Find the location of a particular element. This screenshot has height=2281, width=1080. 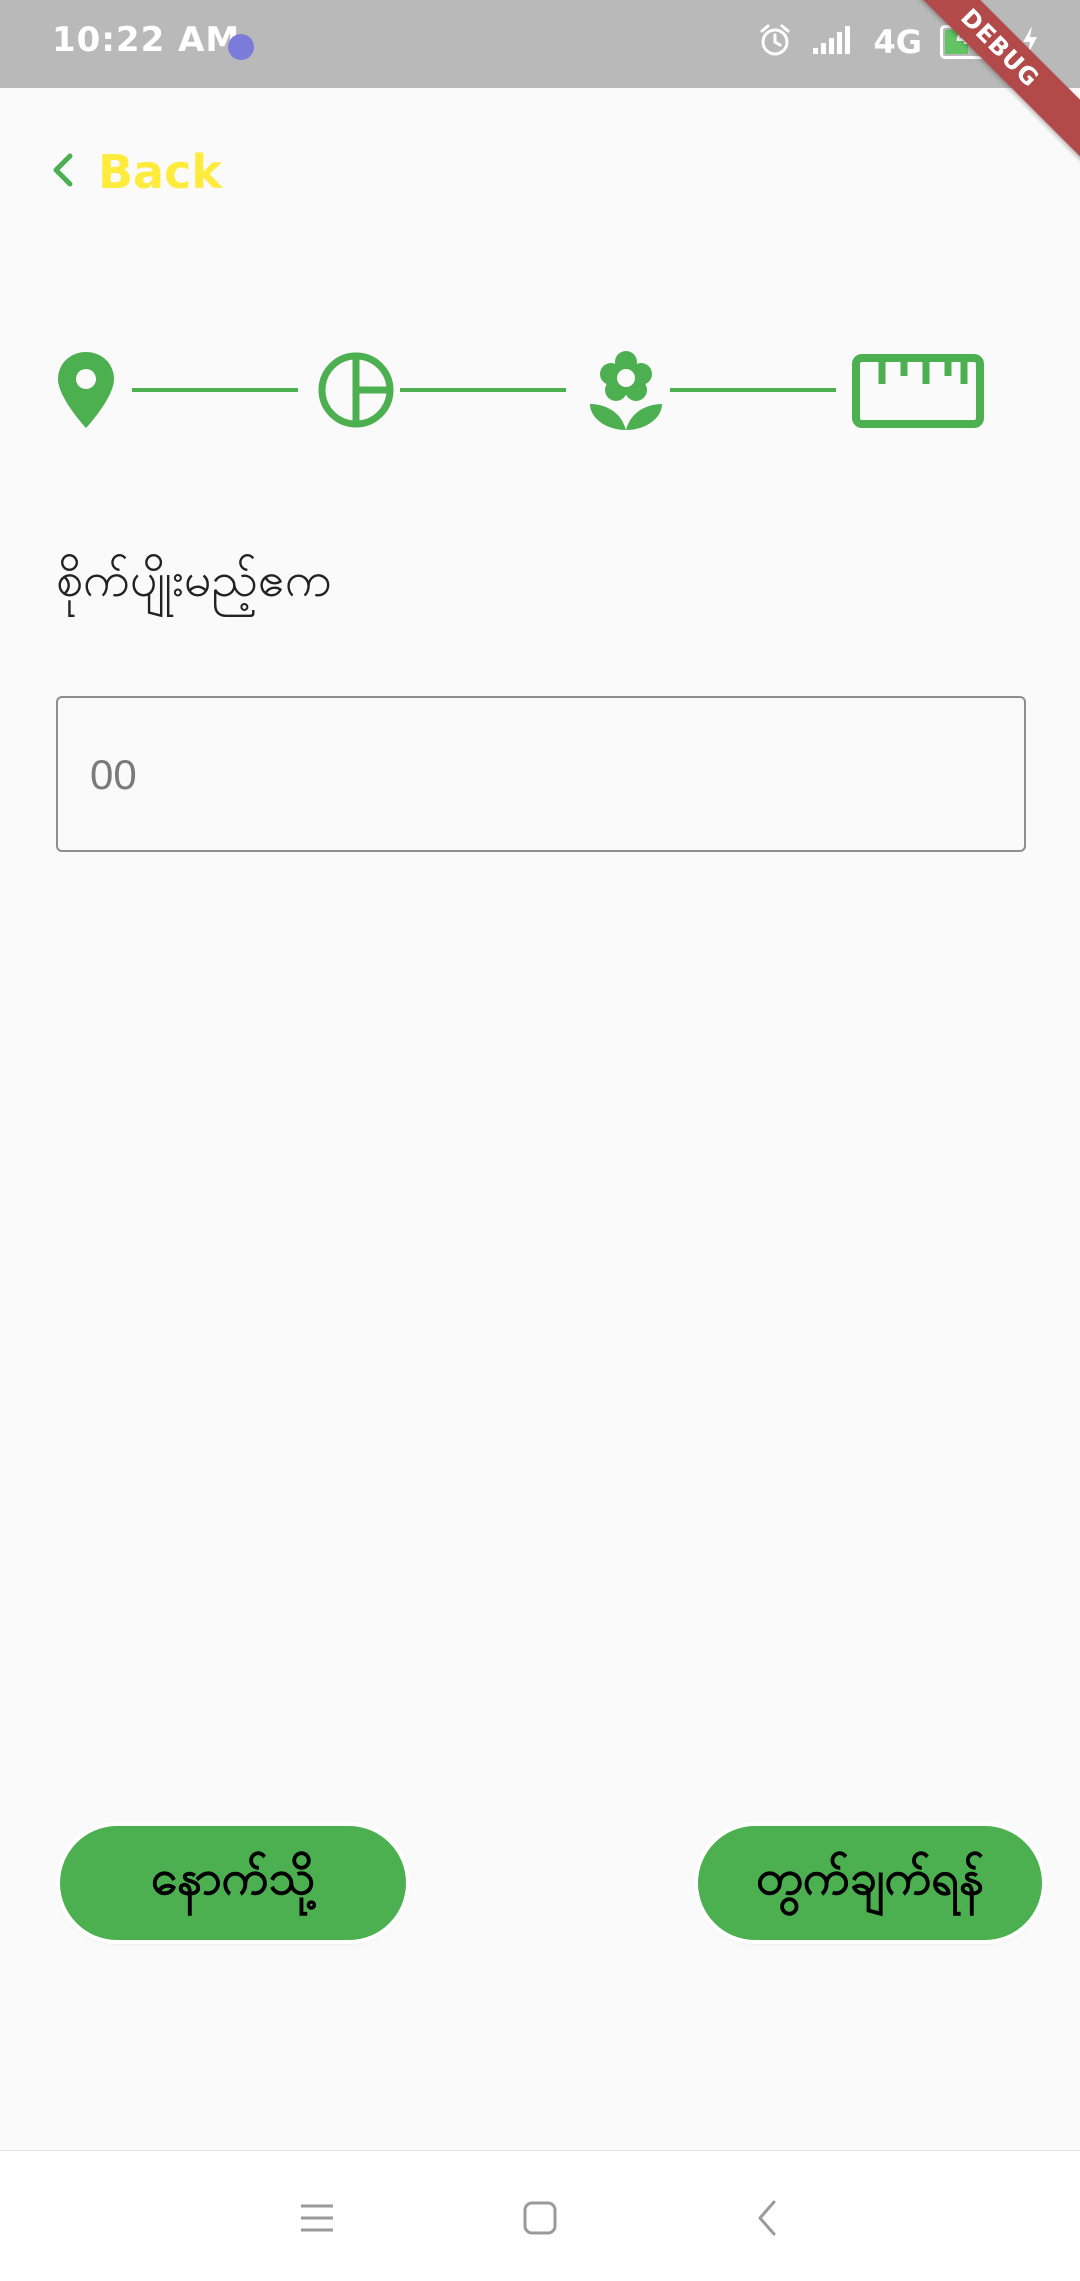

network-type: 4G is located at coordinates (897, 42).